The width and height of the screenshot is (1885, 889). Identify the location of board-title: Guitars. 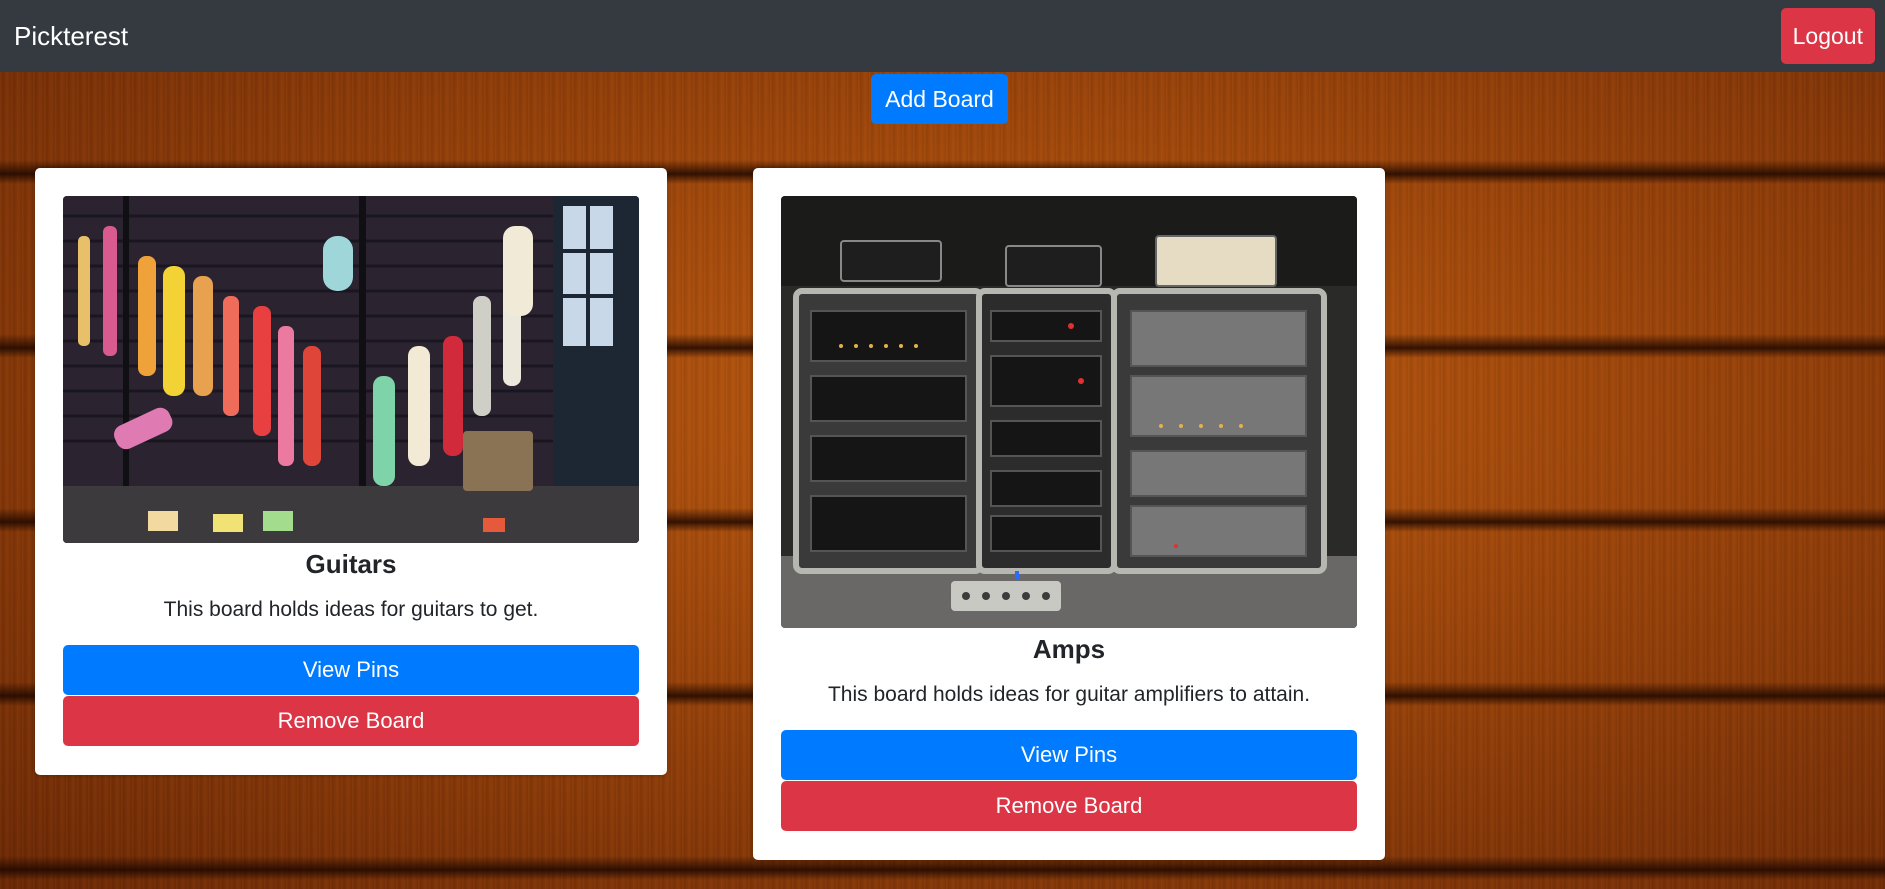
(351, 564).